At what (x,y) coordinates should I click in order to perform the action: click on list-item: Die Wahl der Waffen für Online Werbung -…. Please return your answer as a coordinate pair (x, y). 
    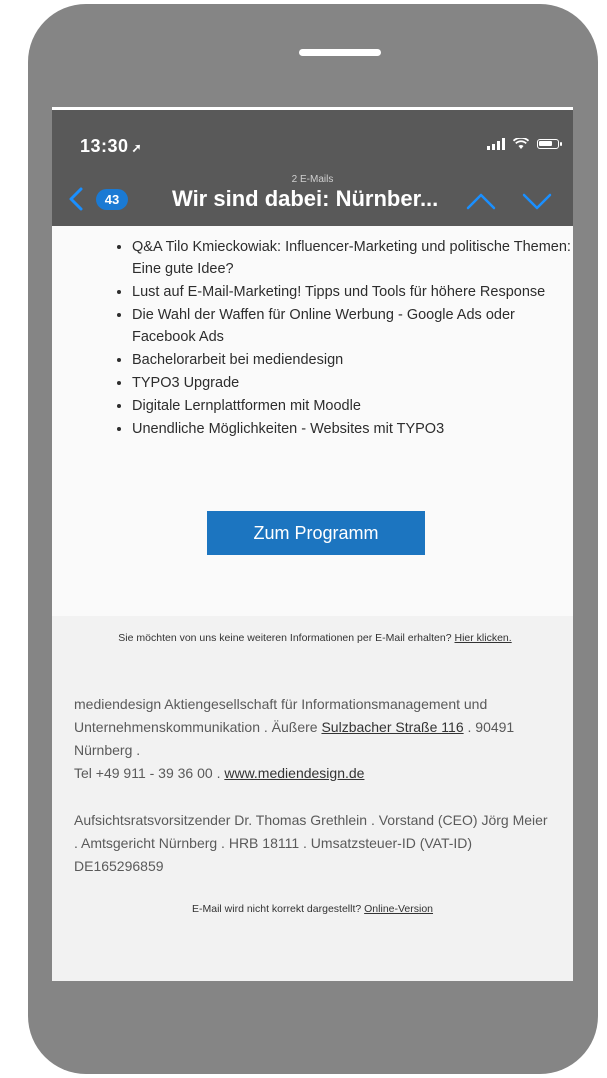
    Looking at the image, I should click on (352, 326).